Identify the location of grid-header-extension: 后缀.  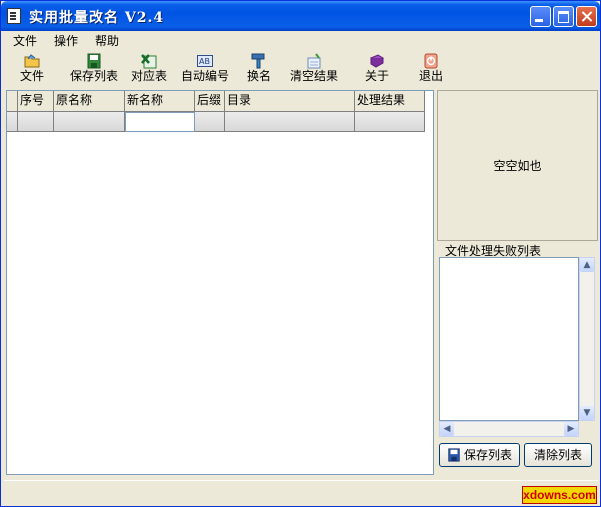
(210, 101).